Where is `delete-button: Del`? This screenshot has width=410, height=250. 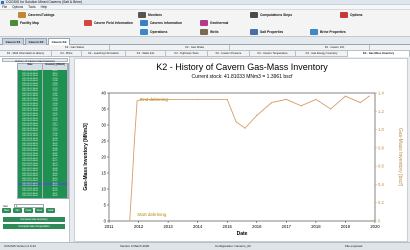
delete-button: Del is located at coordinates (17, 210).